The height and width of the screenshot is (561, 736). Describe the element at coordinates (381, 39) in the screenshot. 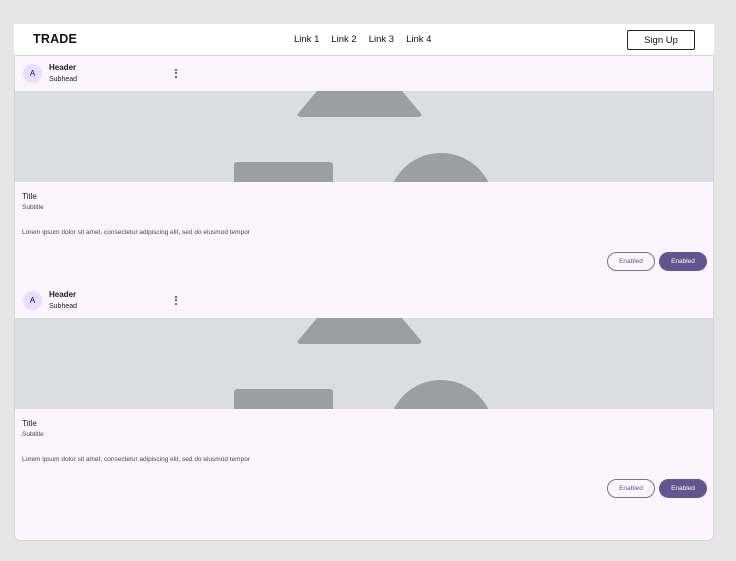

I see `nav-link-3: Link 3` at that location.